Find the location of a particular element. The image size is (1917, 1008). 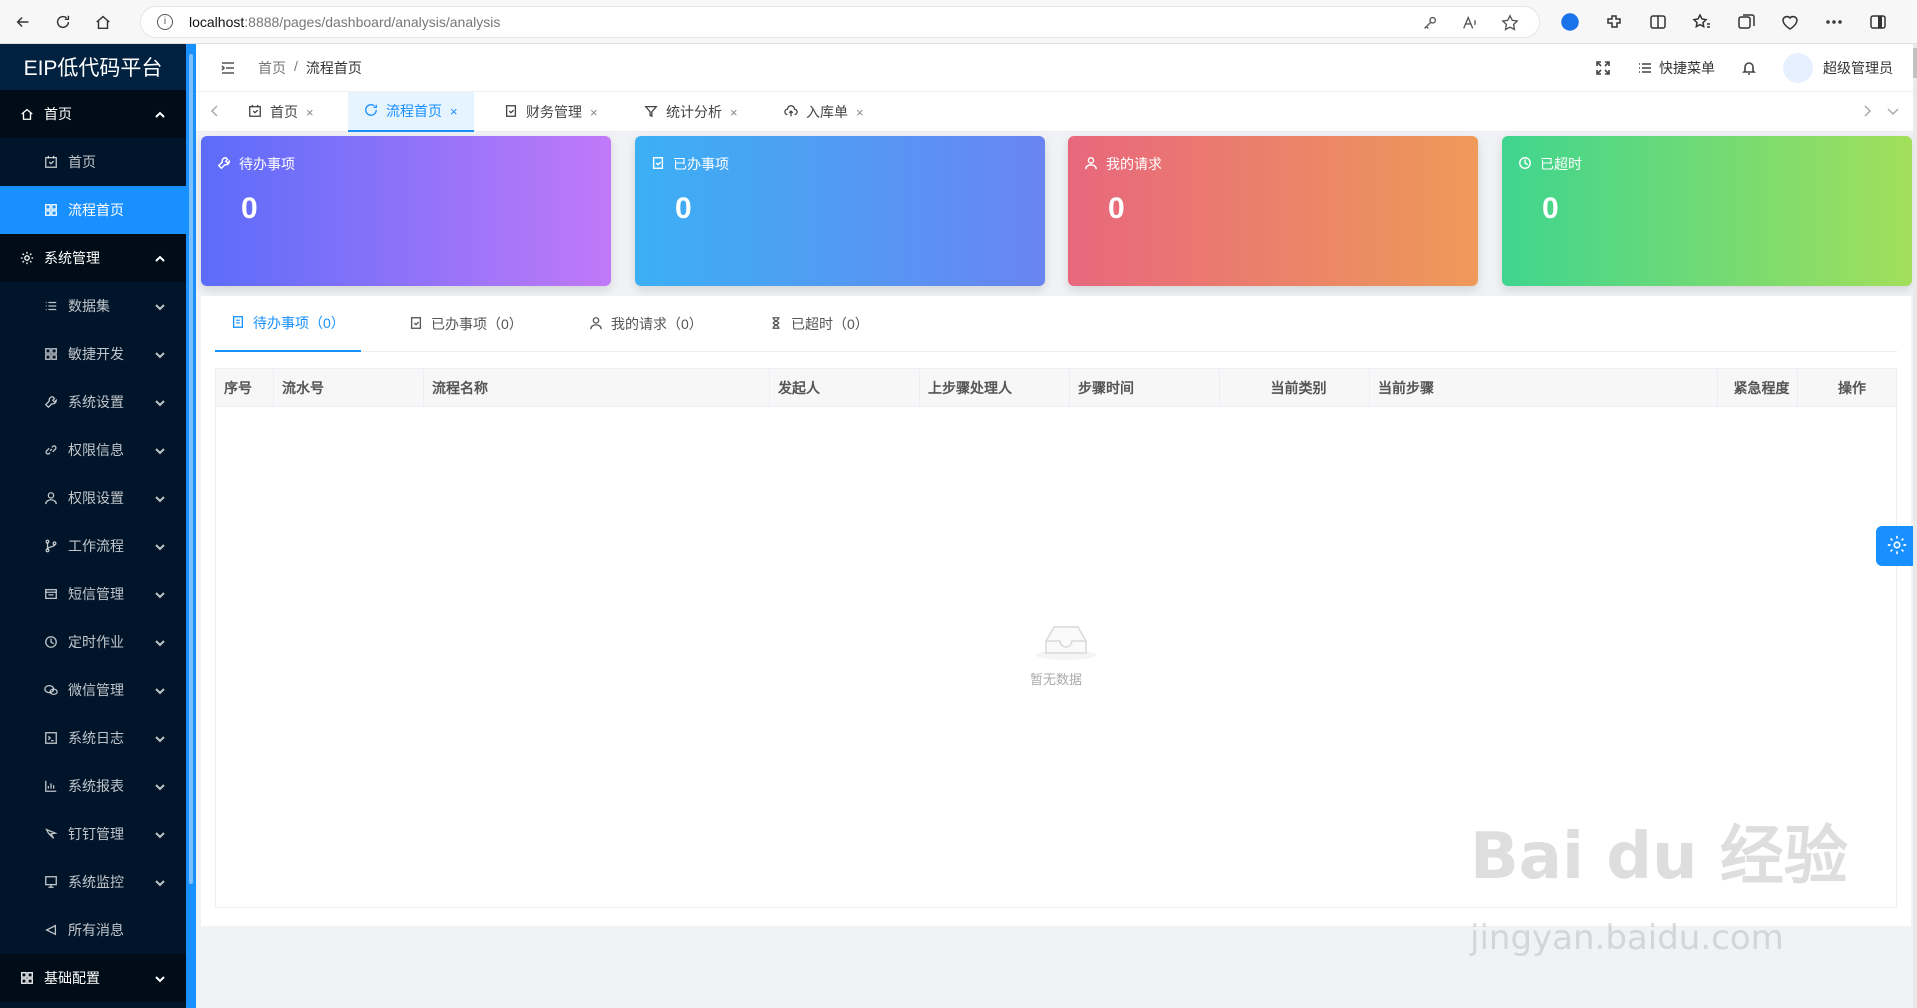

sidebar-item-label: 短信管理 is located at coordinates (96, 594).